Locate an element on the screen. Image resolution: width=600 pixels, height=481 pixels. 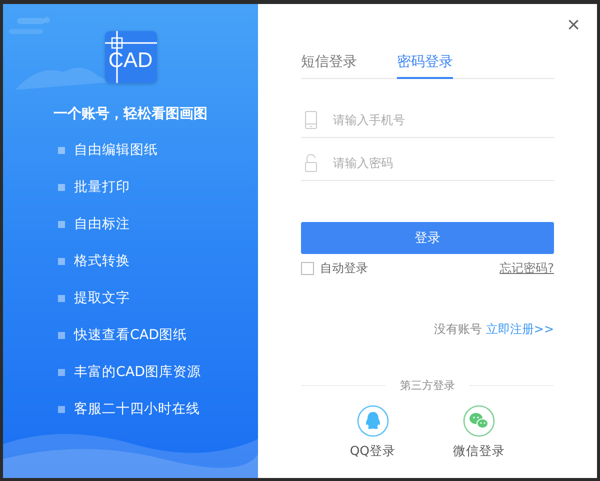
section-title: 第三方登录 is located at coordinates (427, 385).